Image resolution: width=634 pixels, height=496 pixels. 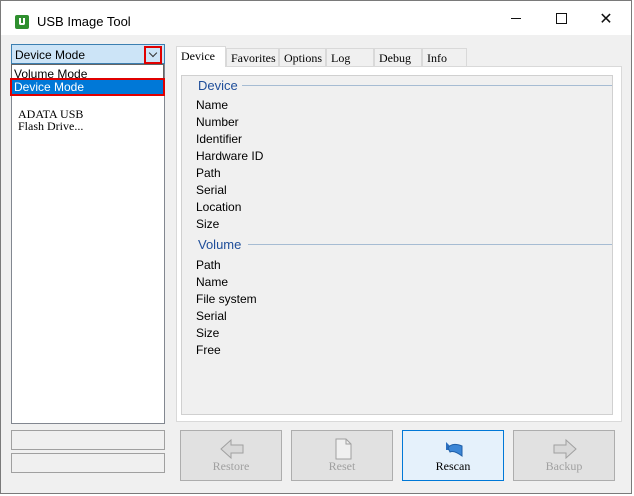 What do you see at coordinates (453, 466) in the screenshot?
I see `rescan-label: Rescan` at bounding box center [453, 466].